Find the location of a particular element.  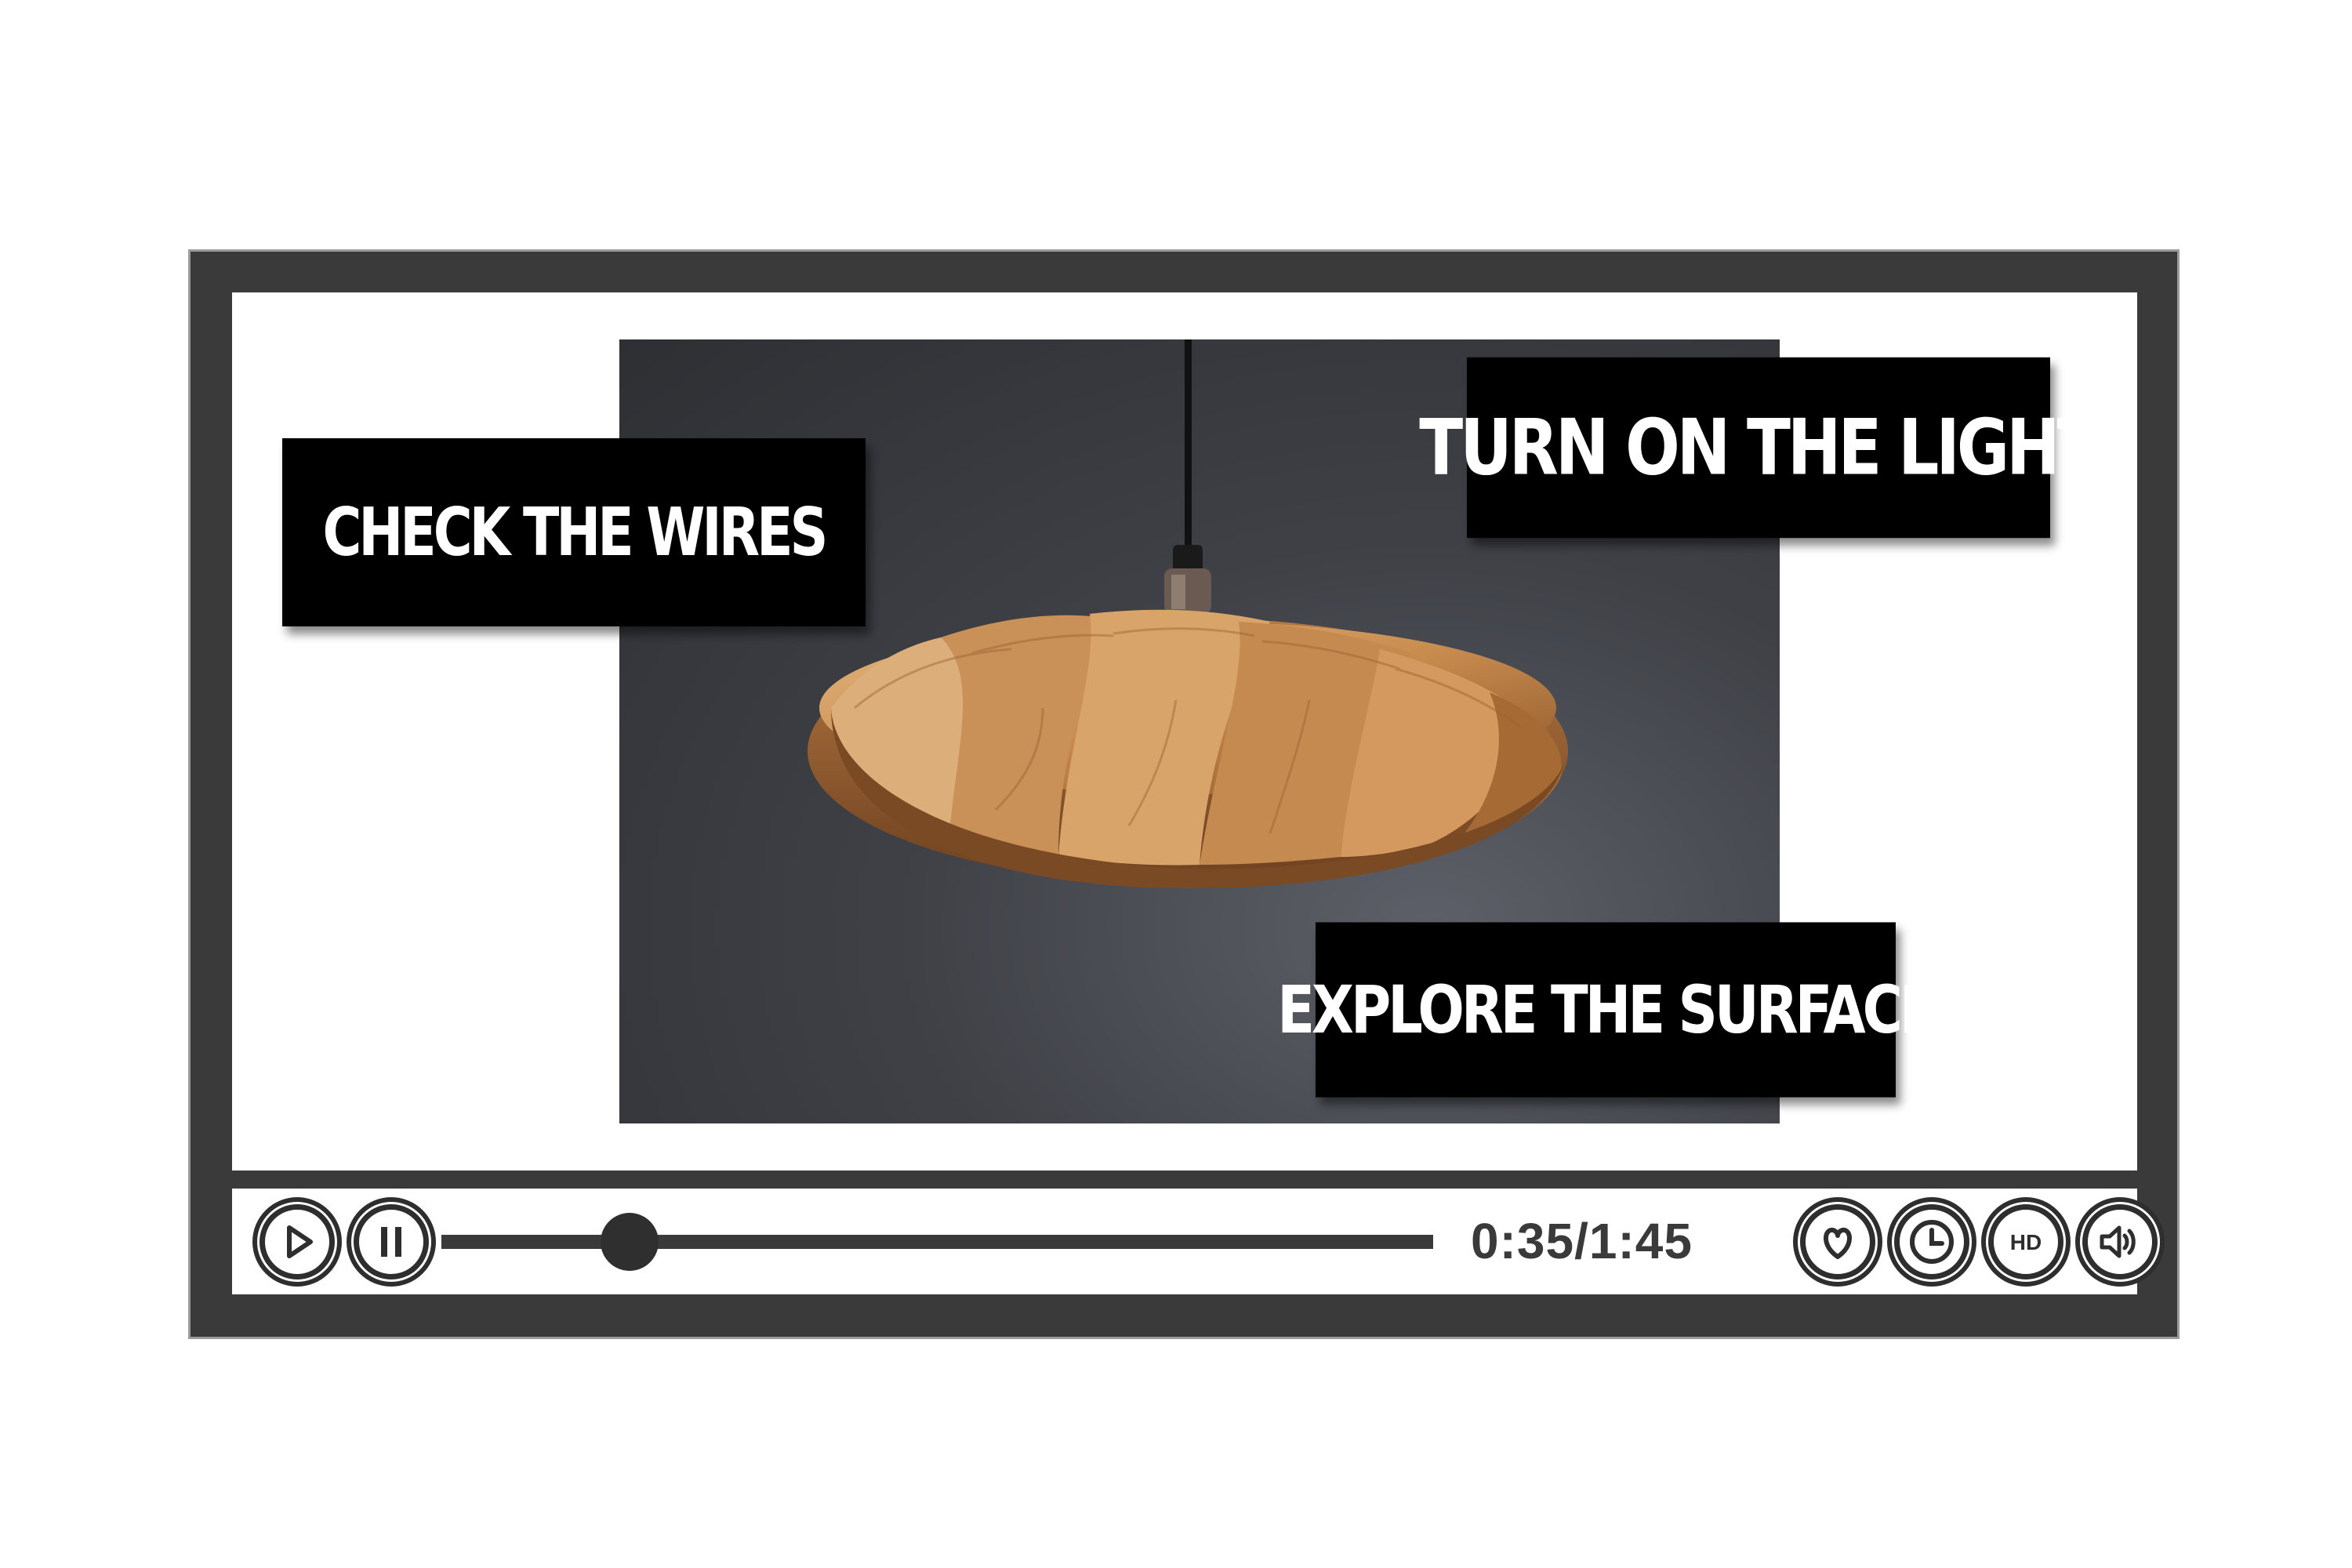

time-display: 0:35/1:45 is located at coordinates (1582, 1241).